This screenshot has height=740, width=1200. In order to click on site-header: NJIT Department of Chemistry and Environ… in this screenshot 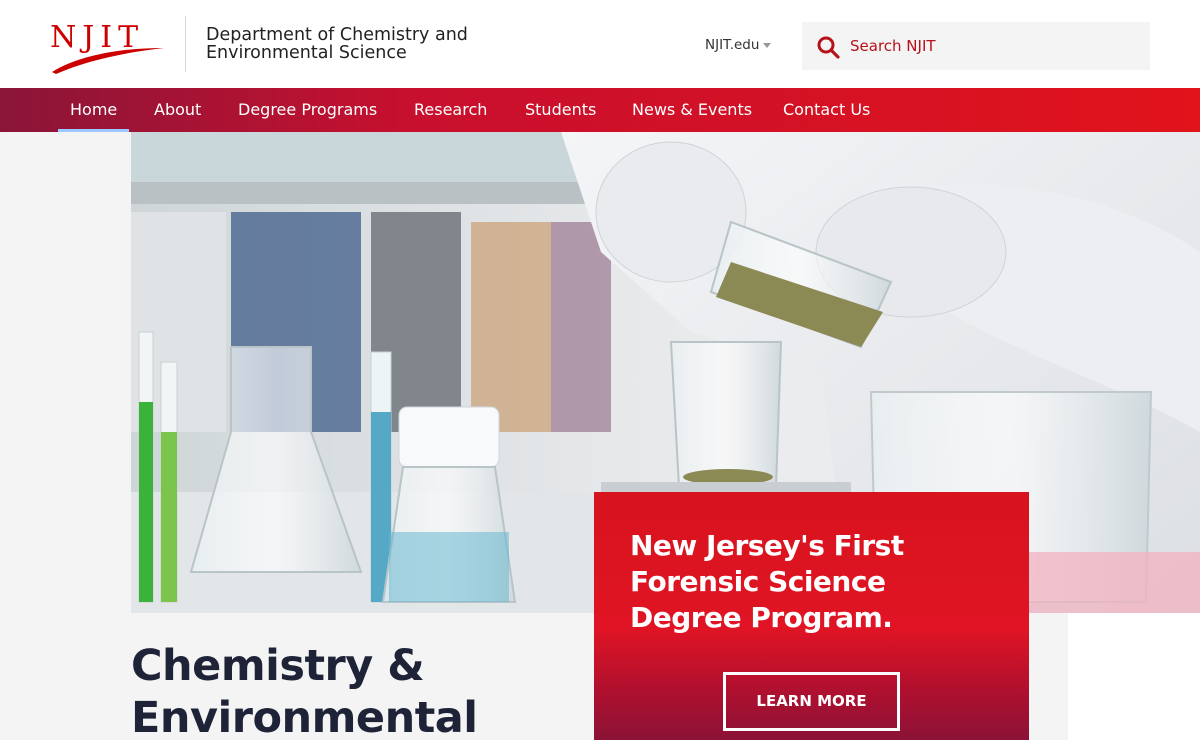, I will do `click(600, 44)`.